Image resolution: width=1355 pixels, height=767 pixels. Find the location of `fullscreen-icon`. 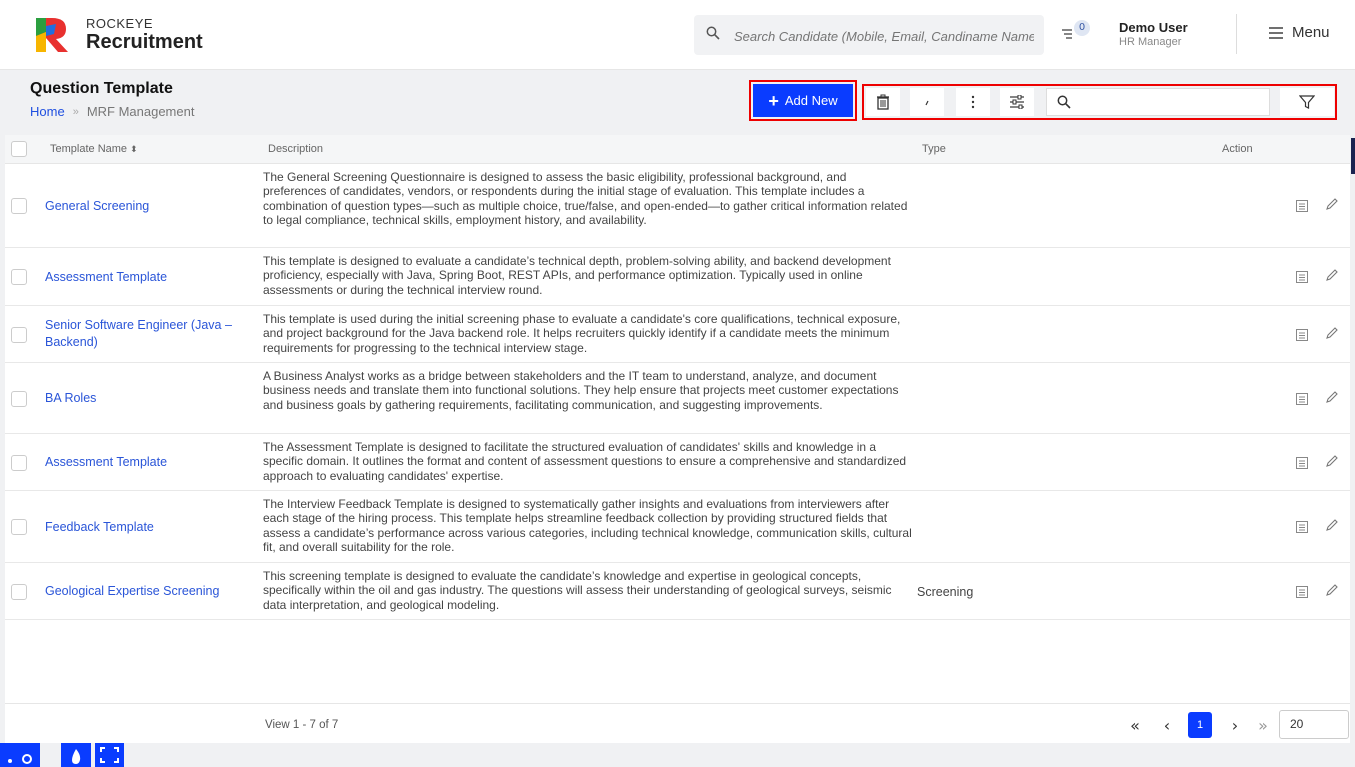

fullscreen-icon is located at coordinates (109, 755).